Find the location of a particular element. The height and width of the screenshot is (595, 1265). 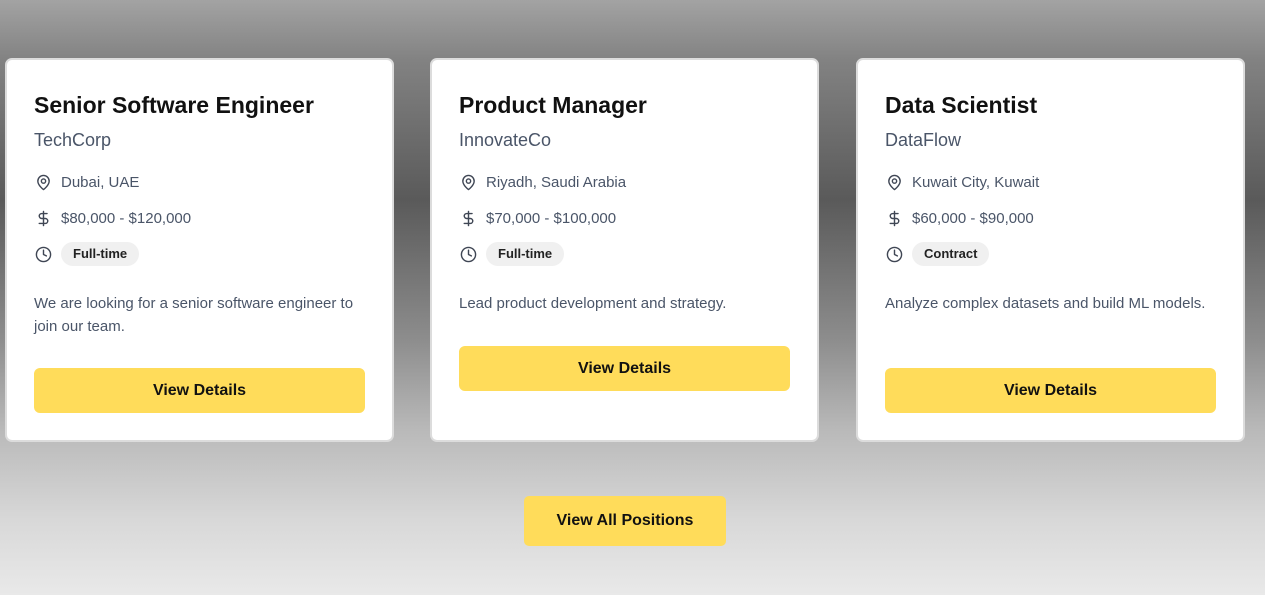

job-title: Product Manager is located at coordinates (553, 105).